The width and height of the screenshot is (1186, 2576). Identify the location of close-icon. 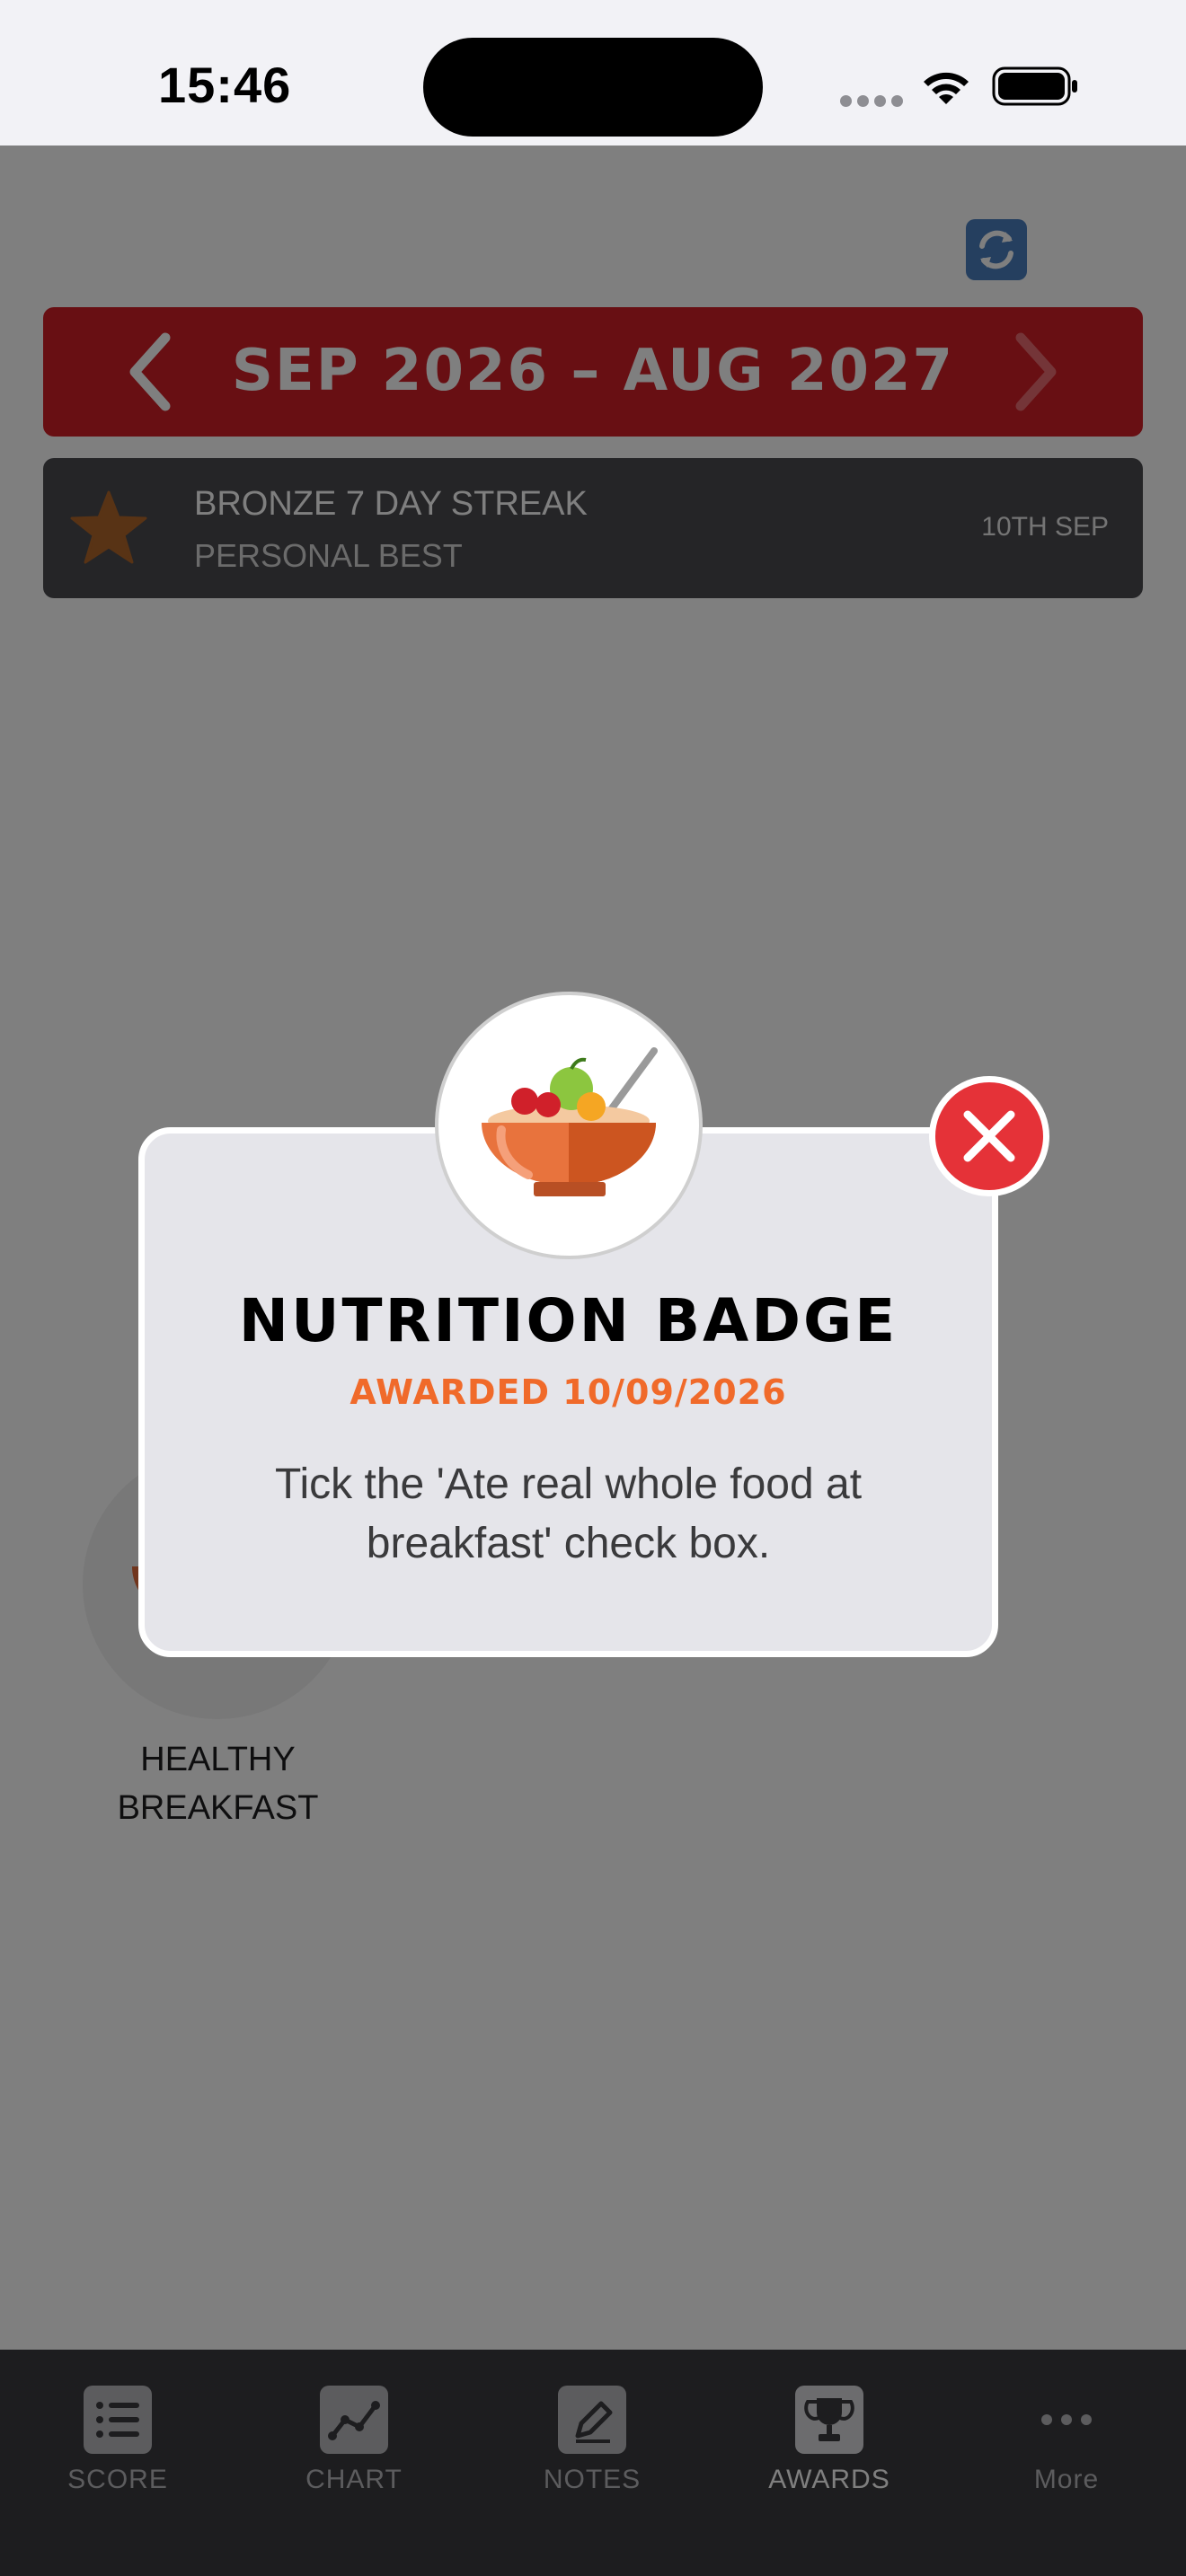
(989, 1136).